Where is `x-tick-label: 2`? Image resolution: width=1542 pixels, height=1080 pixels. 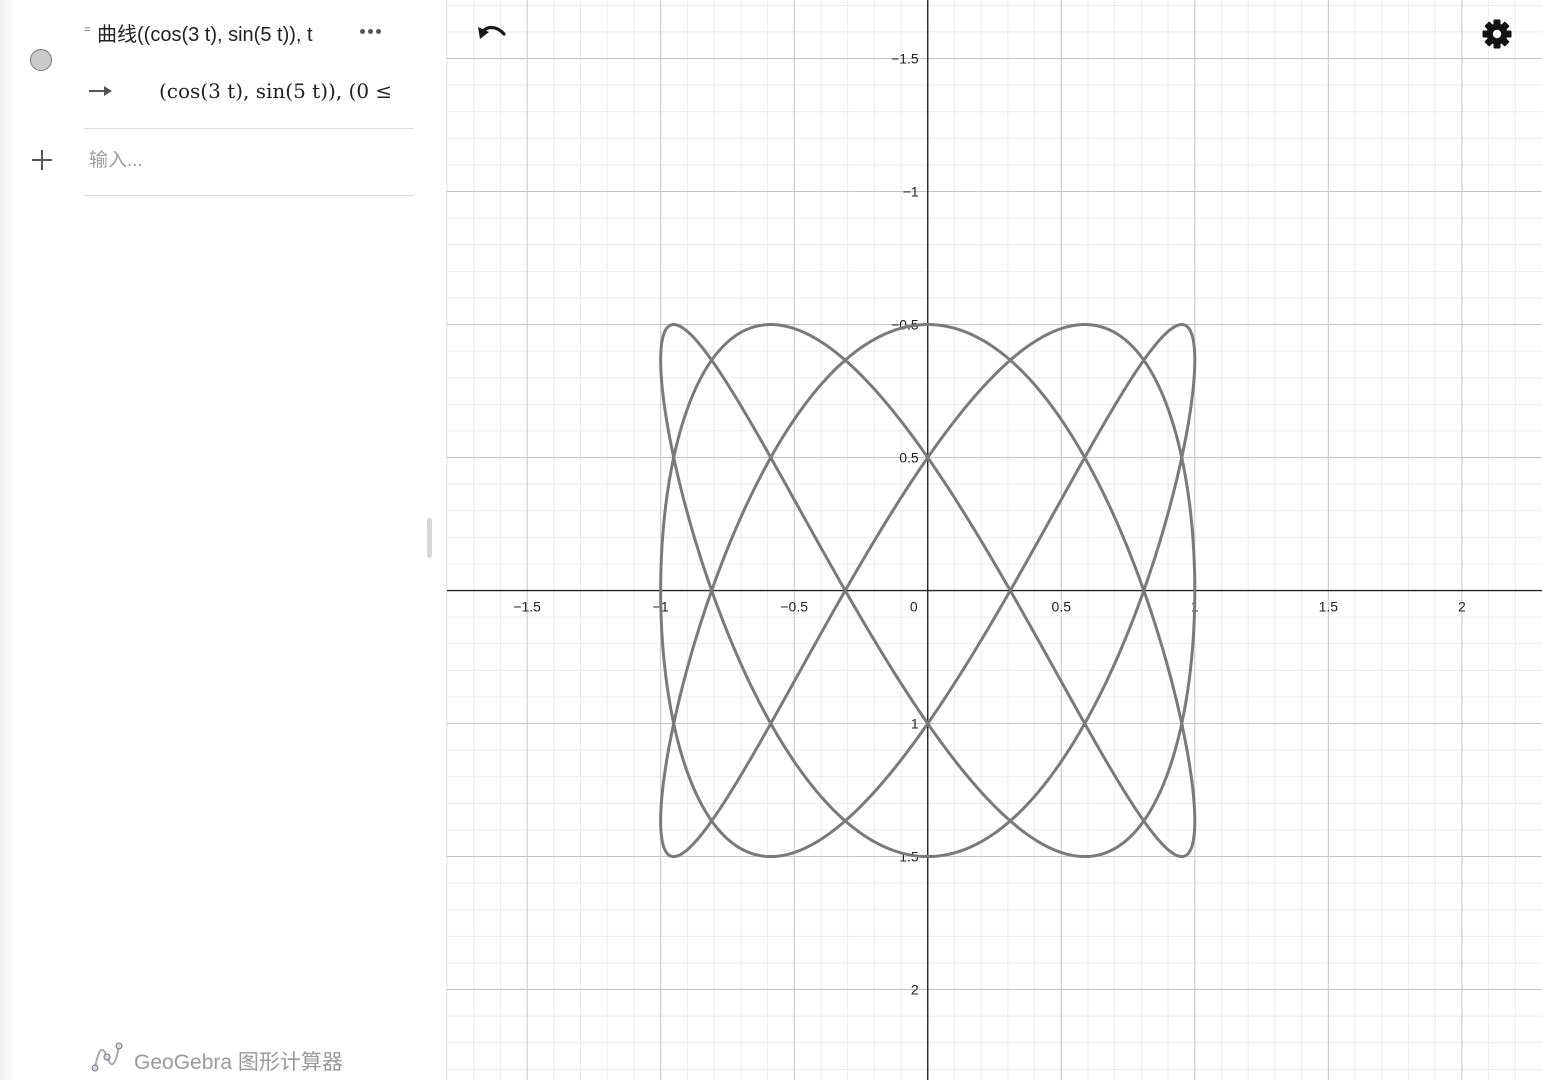 x-tick-label: 2 is located at coordinates (1462, 607).